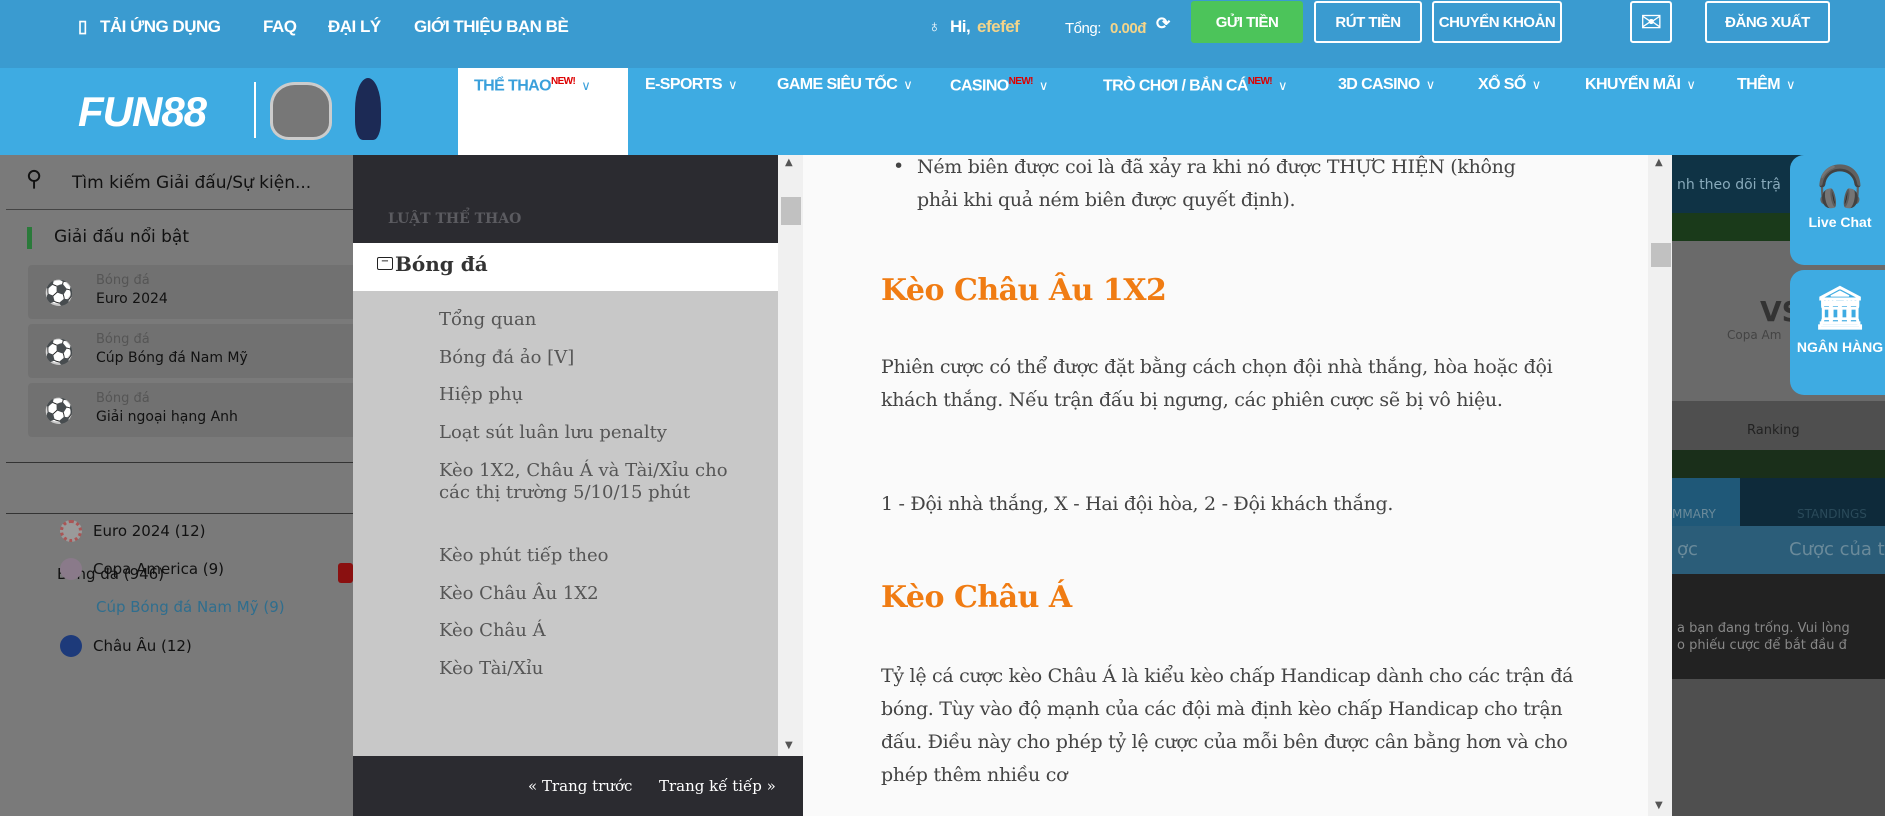 Image resolution: width=1885 pixels, height=816 pixels. What do you see at coordinates (491, 27) in the screenshot?
I see `refer-friend-link: GIỚI THIỆU BẠN BÈ` at bounding box center [491, 27].